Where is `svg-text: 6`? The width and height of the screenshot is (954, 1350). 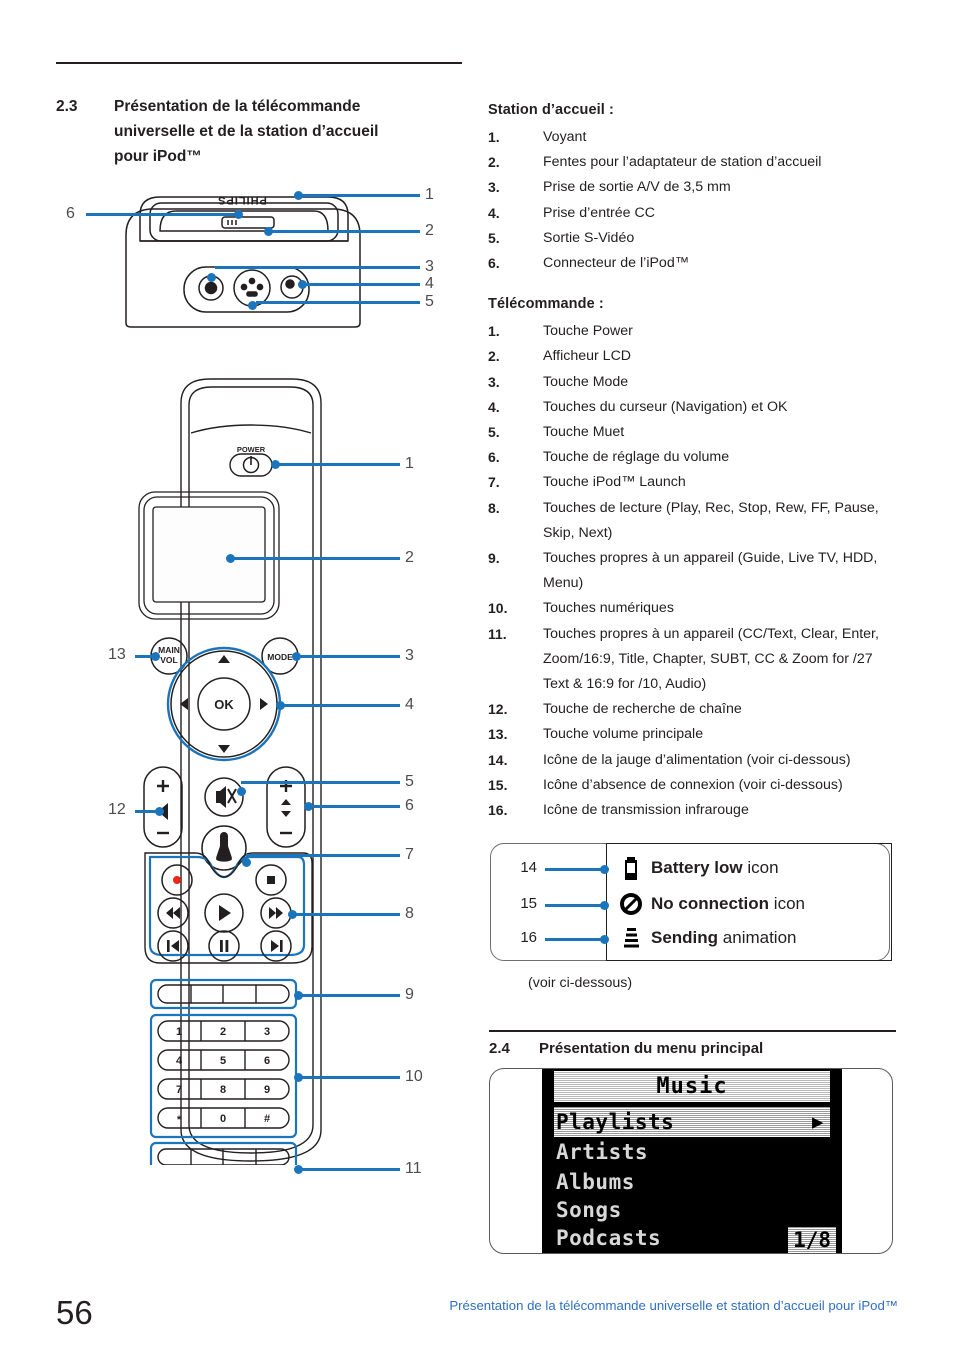
svg-text: 6 is located at coordinates (267, 1061).